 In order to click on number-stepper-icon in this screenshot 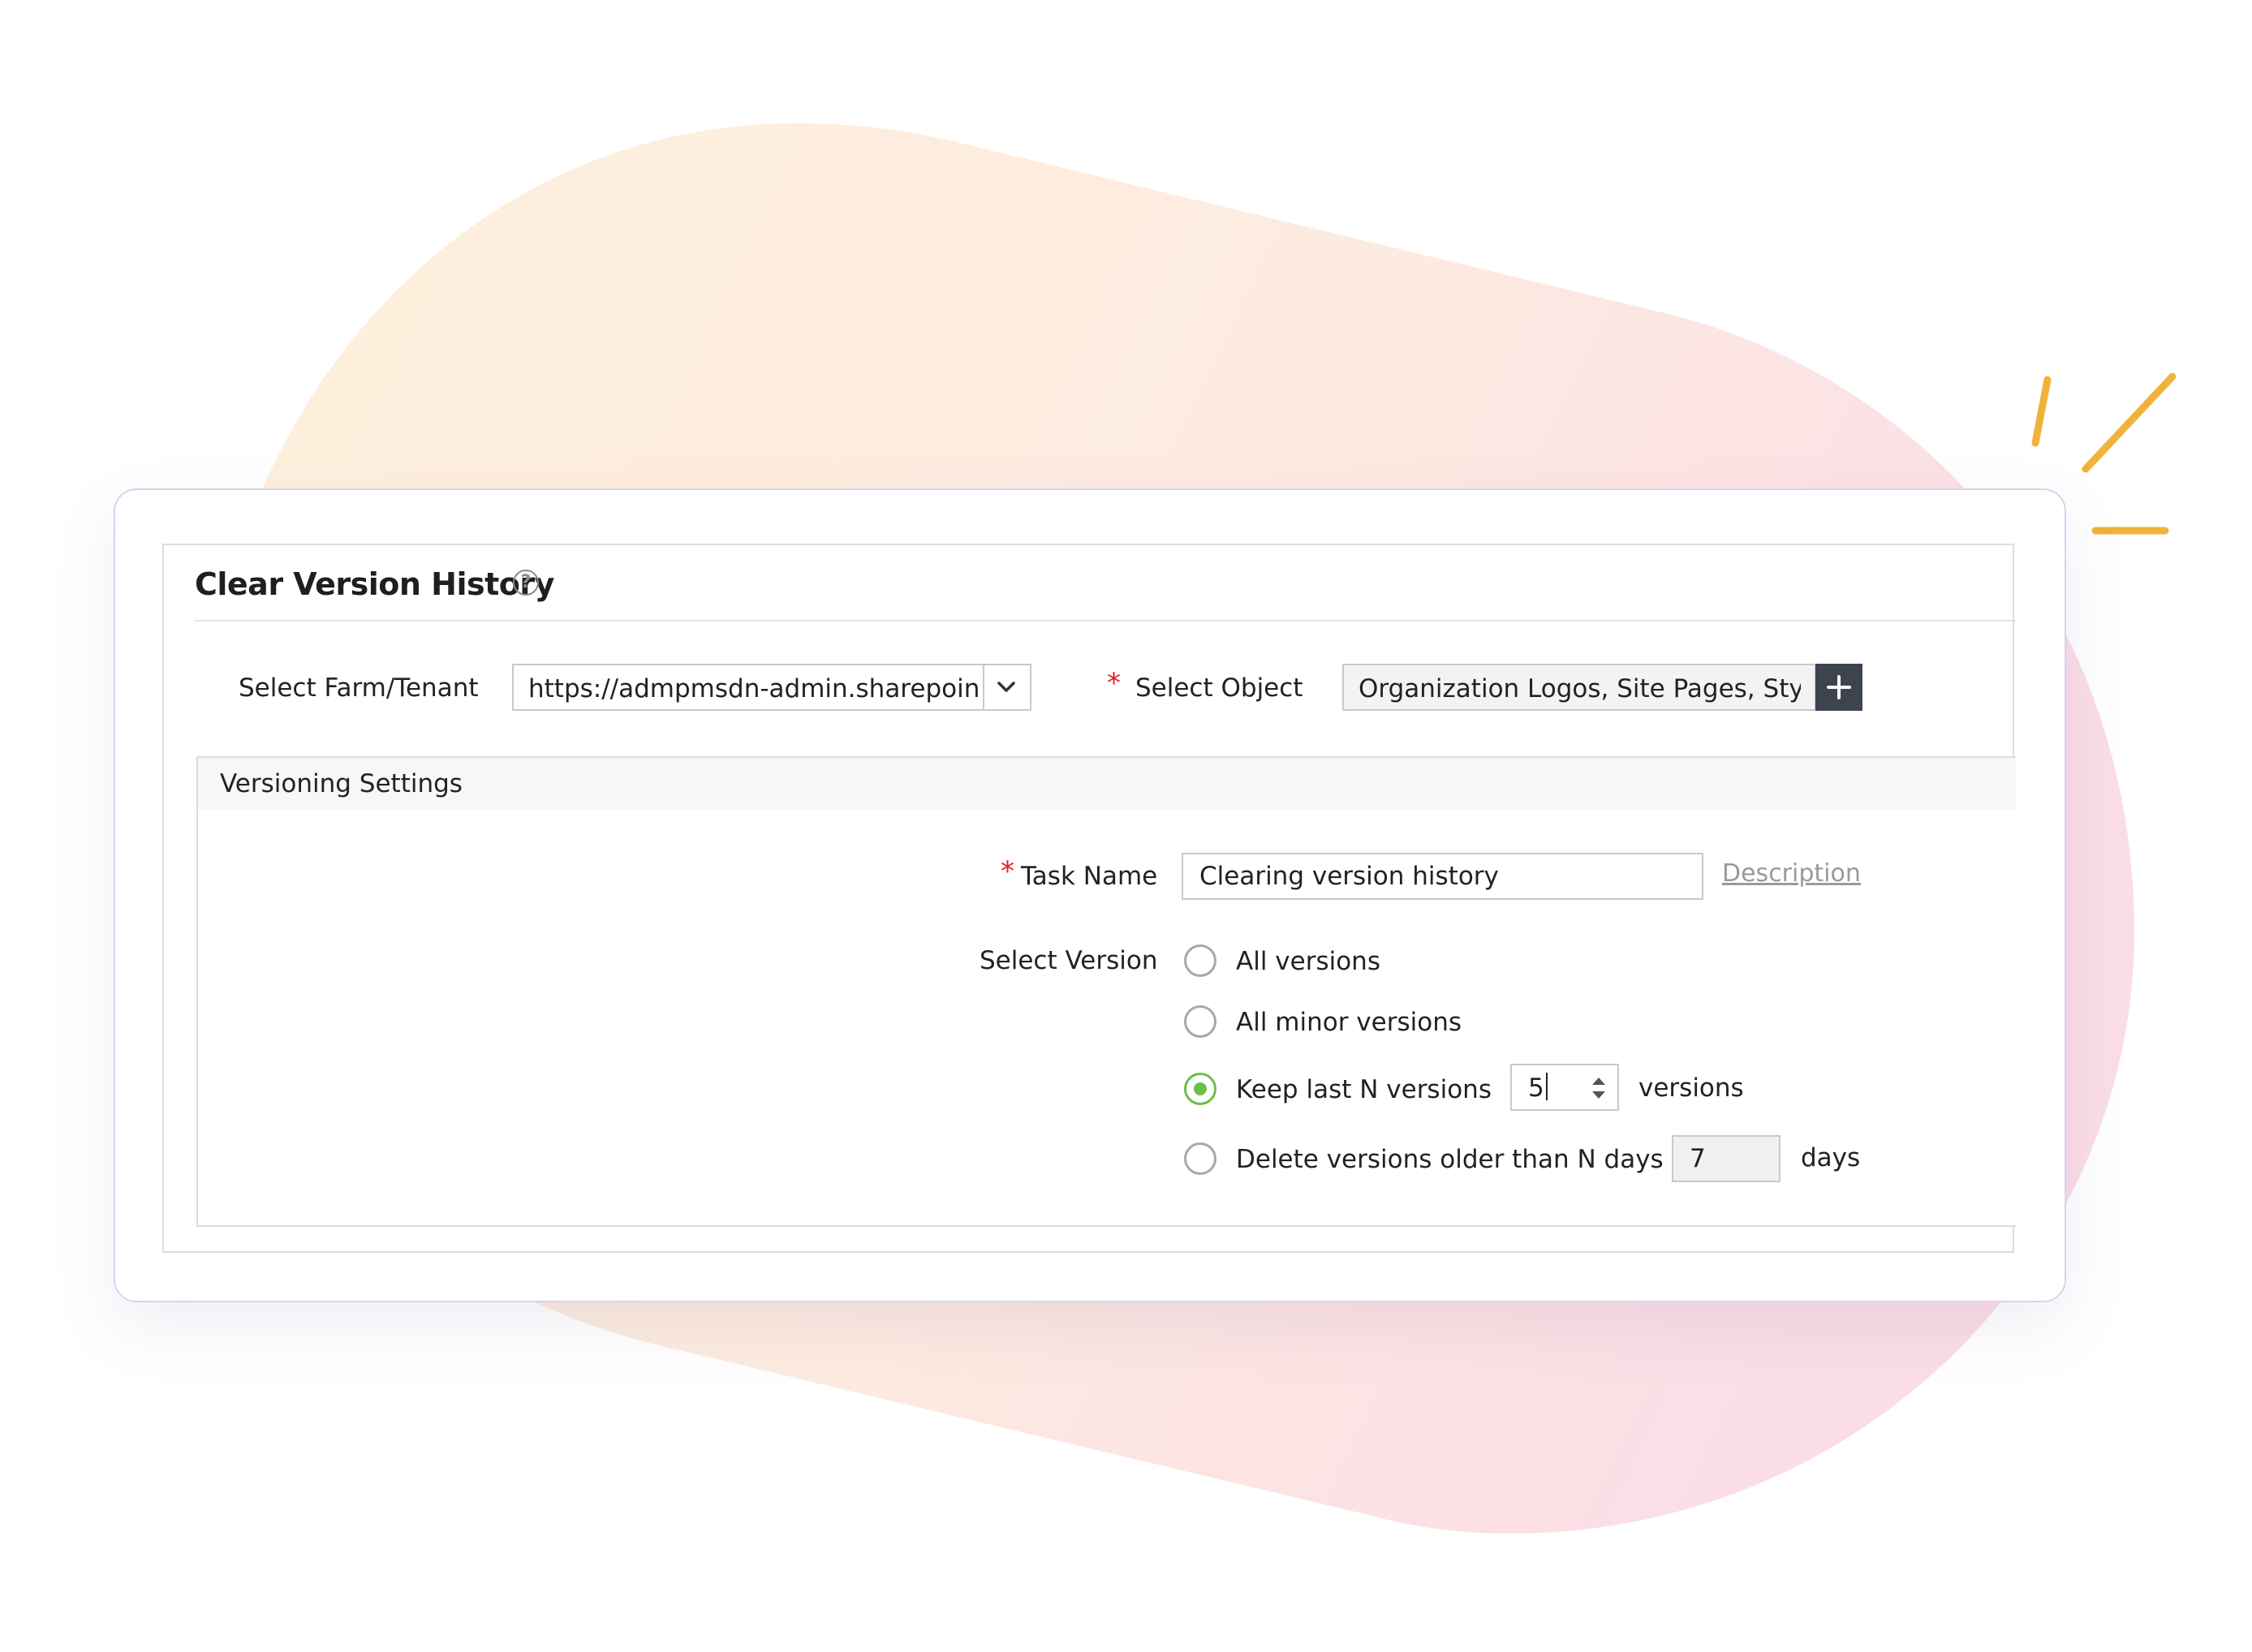, I will do `click(1598, 1088)`.